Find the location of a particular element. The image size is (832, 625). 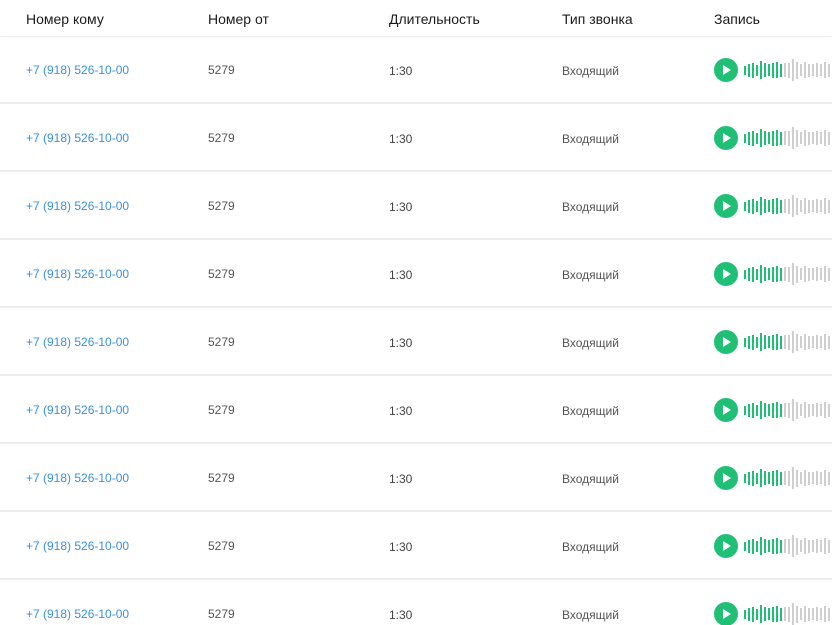

column-header-type: Тип звонка is located at coordinates (597, 19).